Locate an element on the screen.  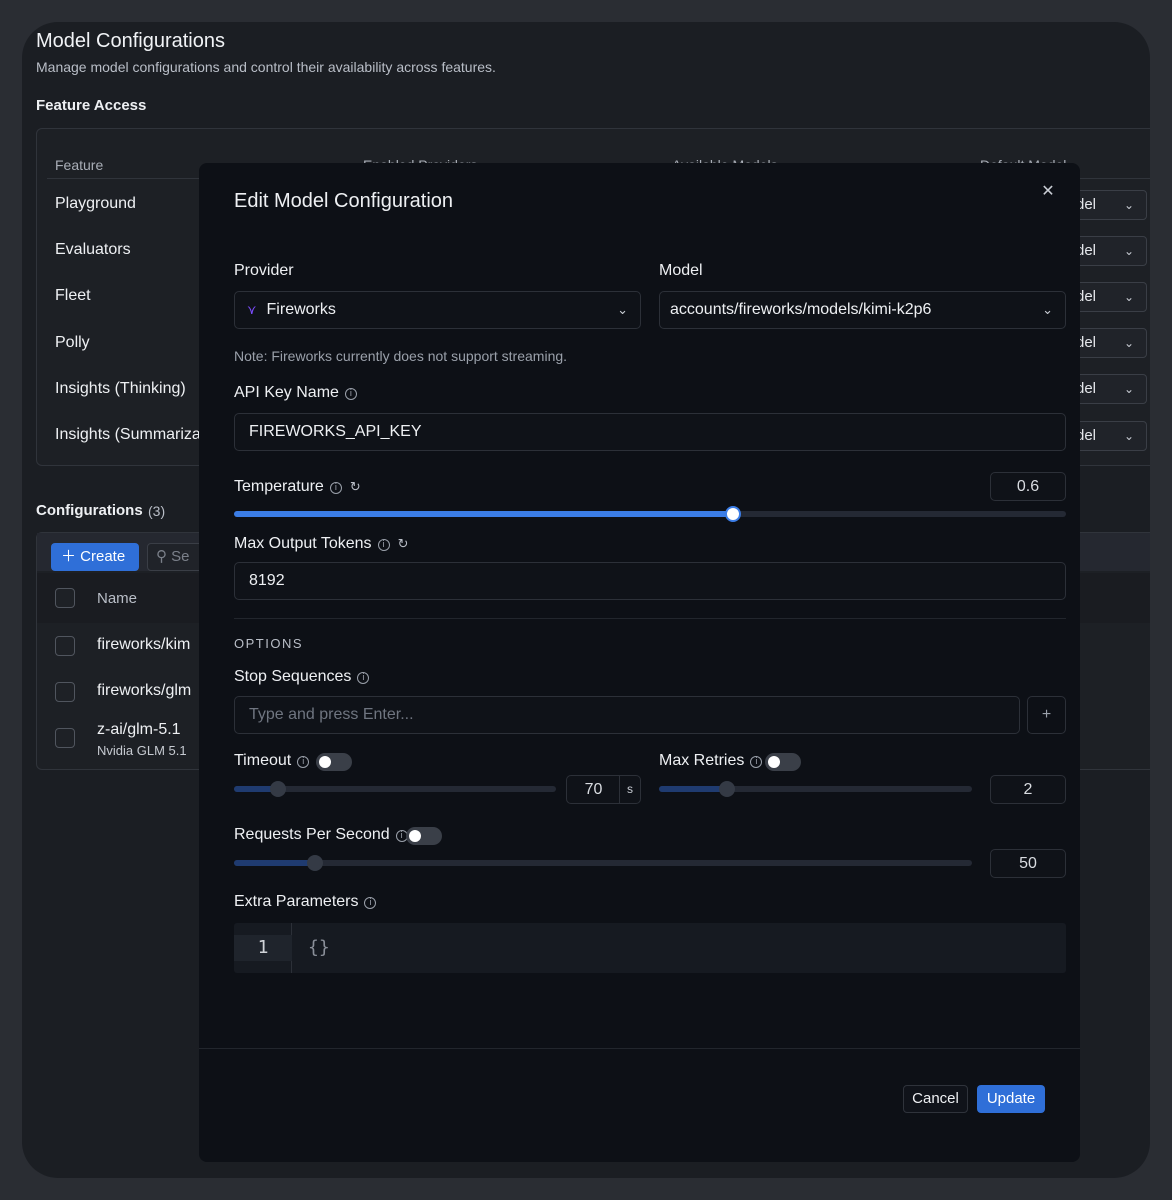
timeout-unit: s is located at coordinates (630, 789).